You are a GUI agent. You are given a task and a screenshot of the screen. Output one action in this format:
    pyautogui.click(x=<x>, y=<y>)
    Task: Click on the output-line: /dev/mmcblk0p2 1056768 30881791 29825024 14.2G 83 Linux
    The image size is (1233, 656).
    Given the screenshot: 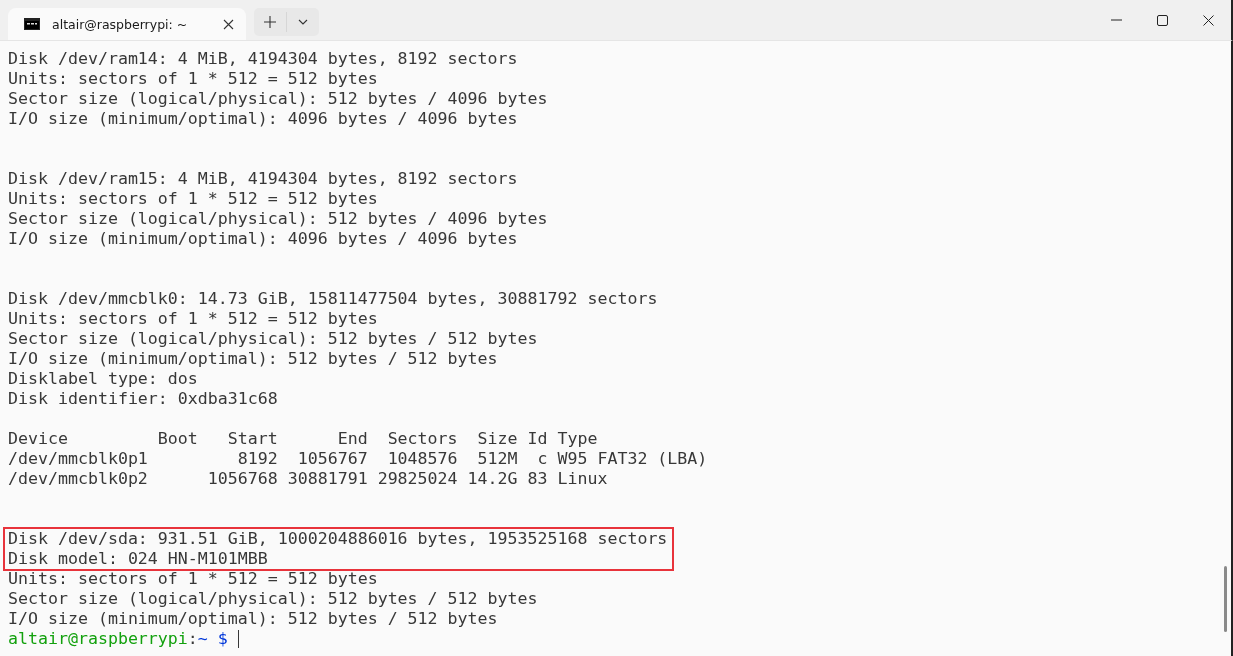 What is the action you would take?
    pyautogui.click(x=308, y=479)
    